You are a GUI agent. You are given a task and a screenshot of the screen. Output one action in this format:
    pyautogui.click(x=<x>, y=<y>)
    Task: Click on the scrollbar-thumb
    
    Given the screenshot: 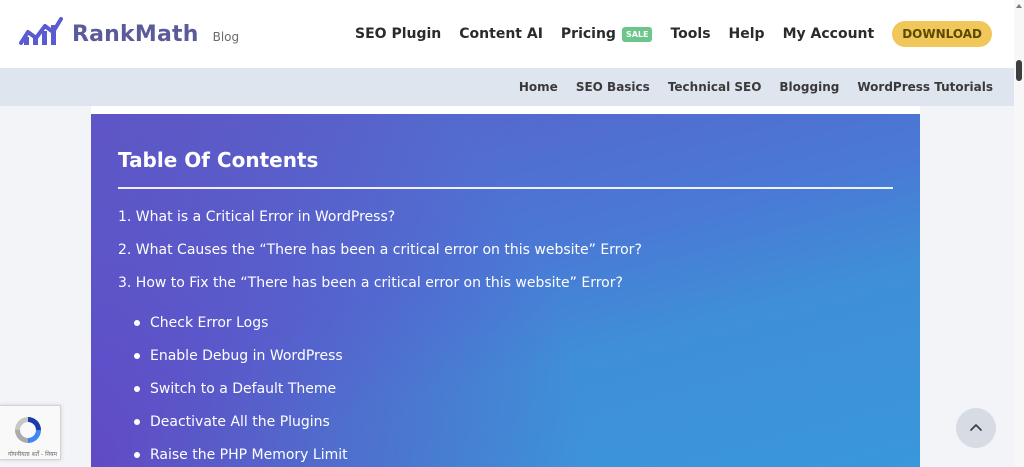 What is the action you would take?
    pyautogui.click(x=1019, y=70)
    